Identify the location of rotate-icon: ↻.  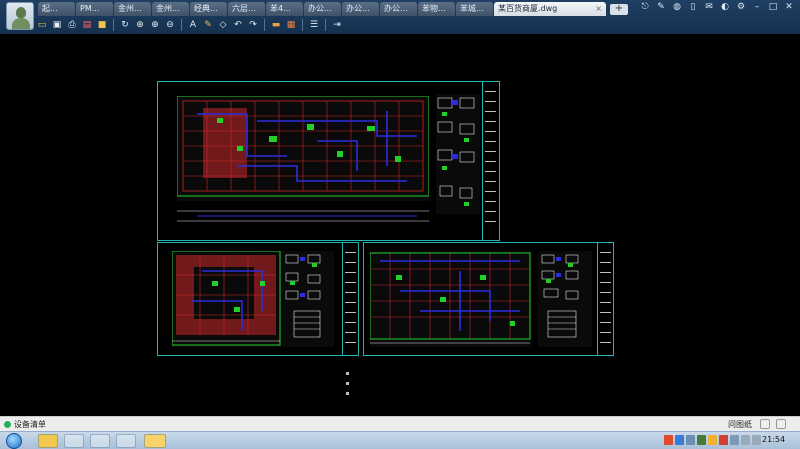
(125, 25).